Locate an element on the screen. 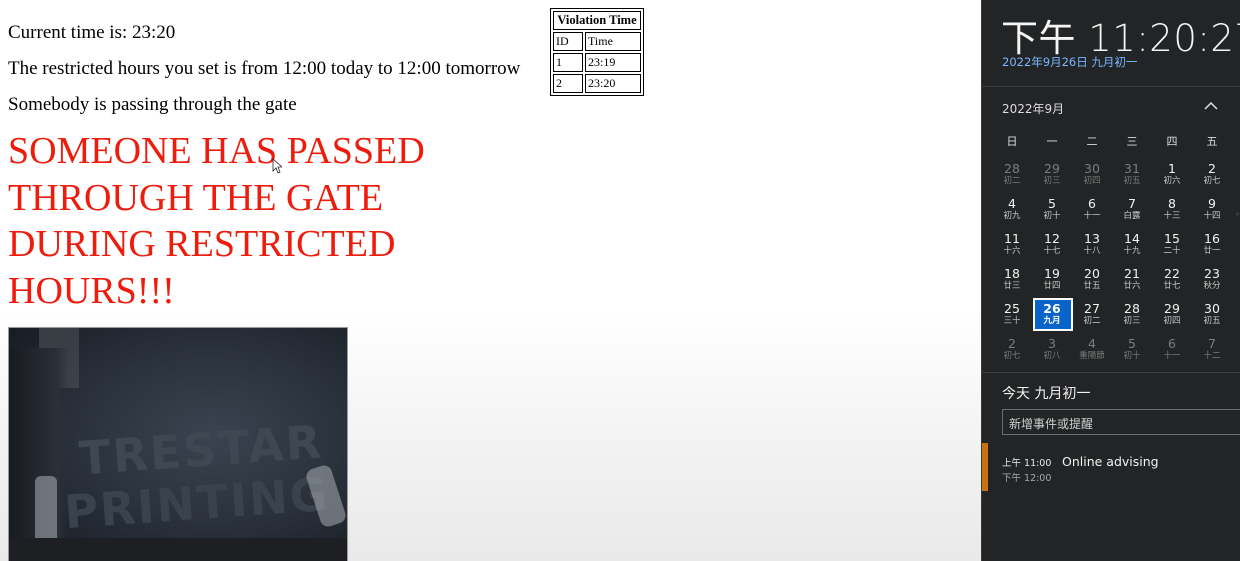  lunar-date: 十八 is located at coordinates (1092, 251).